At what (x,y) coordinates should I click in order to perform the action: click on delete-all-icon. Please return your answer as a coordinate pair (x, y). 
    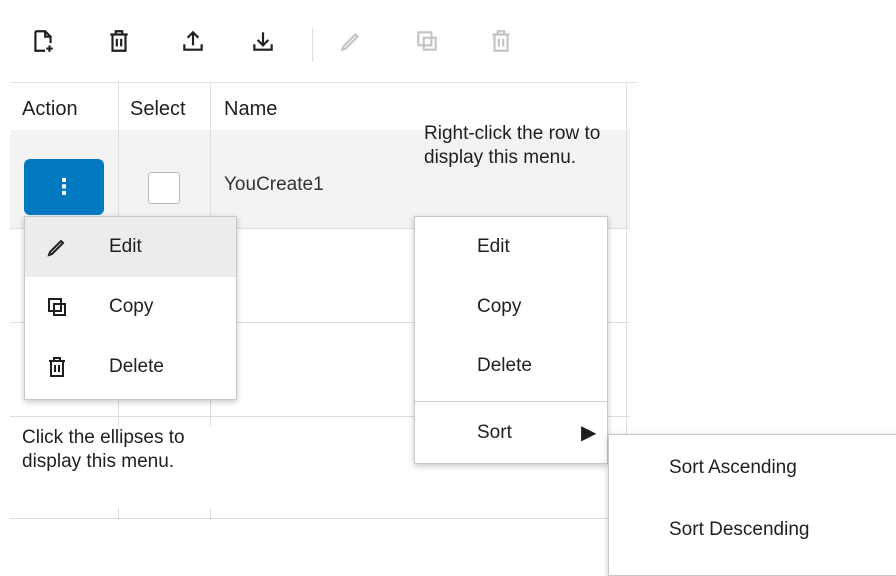
    Looking at the image, I should click on (122, 44).